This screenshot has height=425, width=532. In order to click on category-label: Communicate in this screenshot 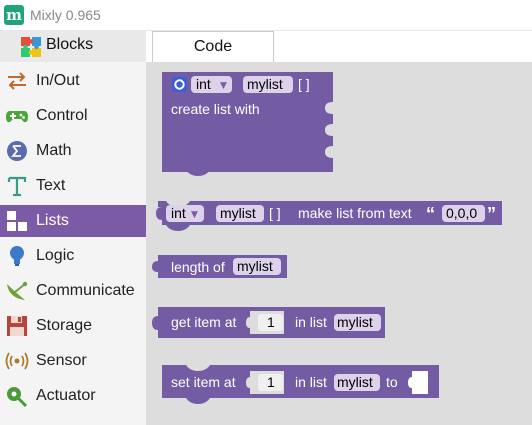, I will do `click(85, 290)`.